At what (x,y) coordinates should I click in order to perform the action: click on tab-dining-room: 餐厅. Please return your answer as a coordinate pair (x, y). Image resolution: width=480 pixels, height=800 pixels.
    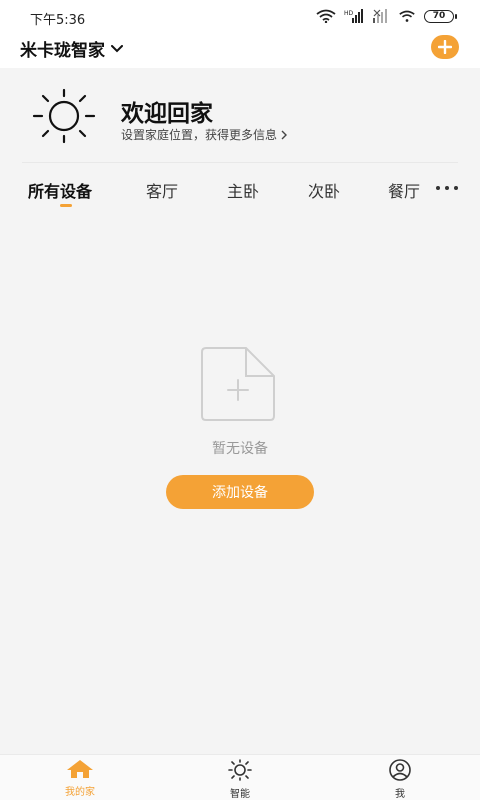
    Looking at the image, I should click on (404, 190).